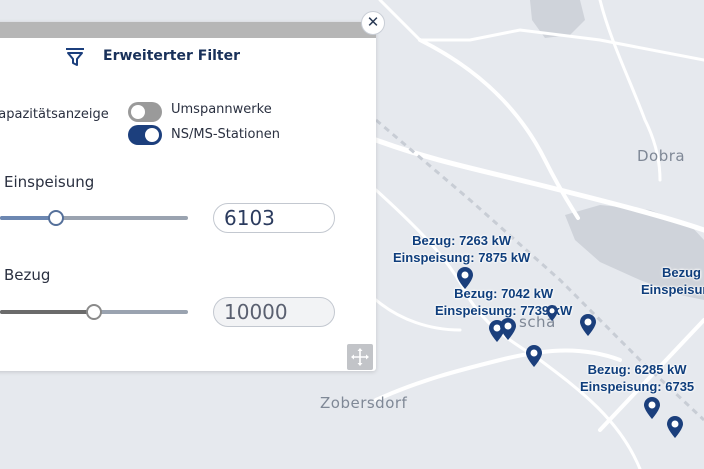 The width and height of the screenshot is (704, 469). What do you see at coordinates (225, 134) in the screenshot?
I see `ns-ms-stationen-label: NS/MS-Stationen` at bounding box center [225, 134].